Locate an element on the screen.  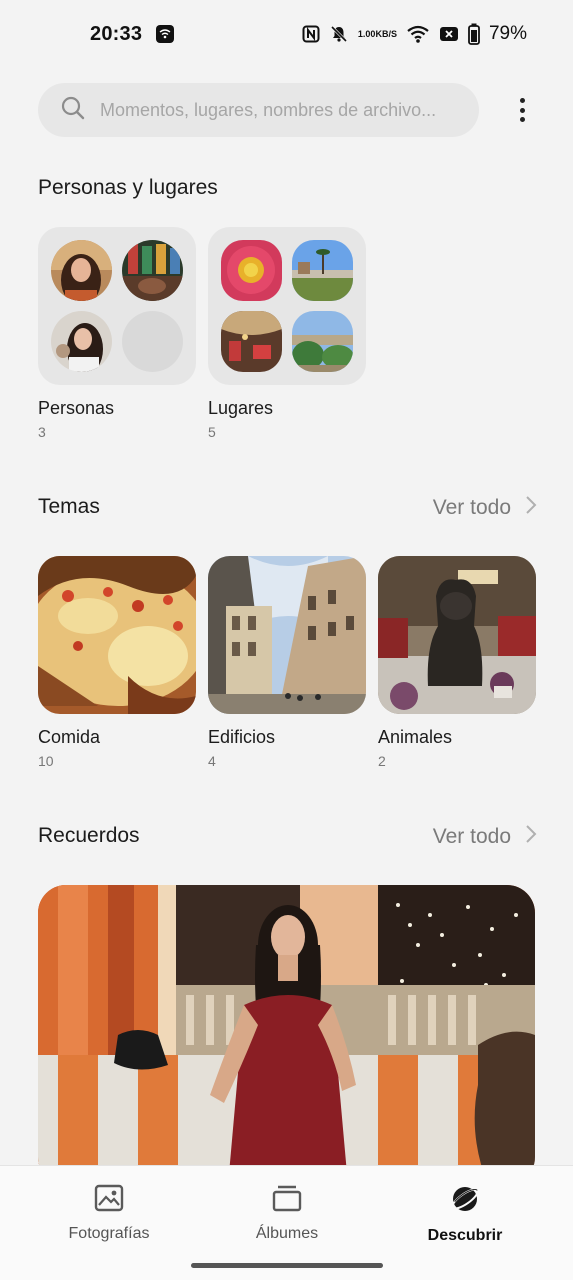
theme-label-buildings: Edificios is located at coordinates (242, 737).